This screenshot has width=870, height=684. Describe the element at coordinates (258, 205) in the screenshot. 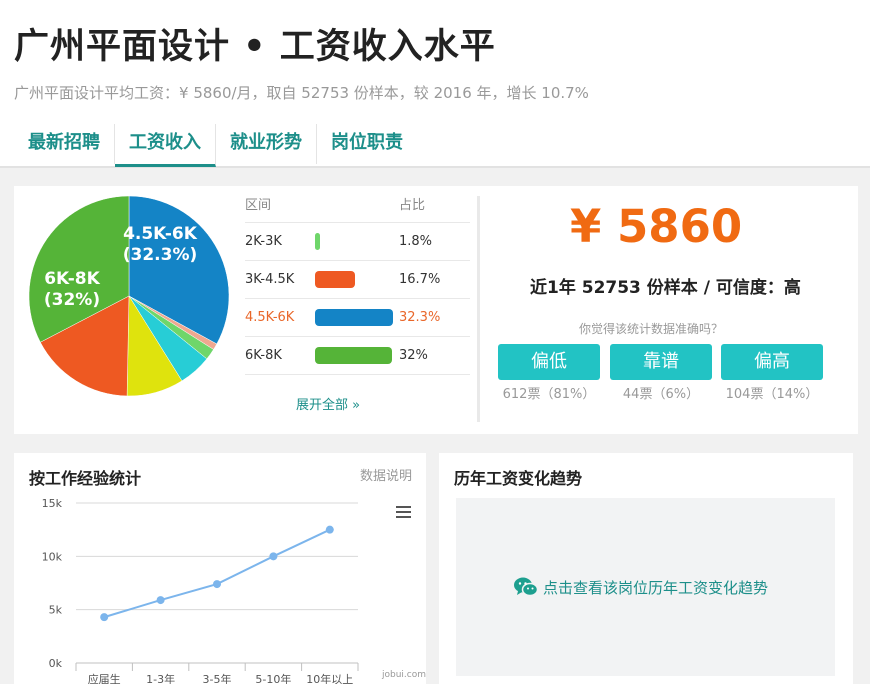

I see `range-column-header: 区间` at that location.